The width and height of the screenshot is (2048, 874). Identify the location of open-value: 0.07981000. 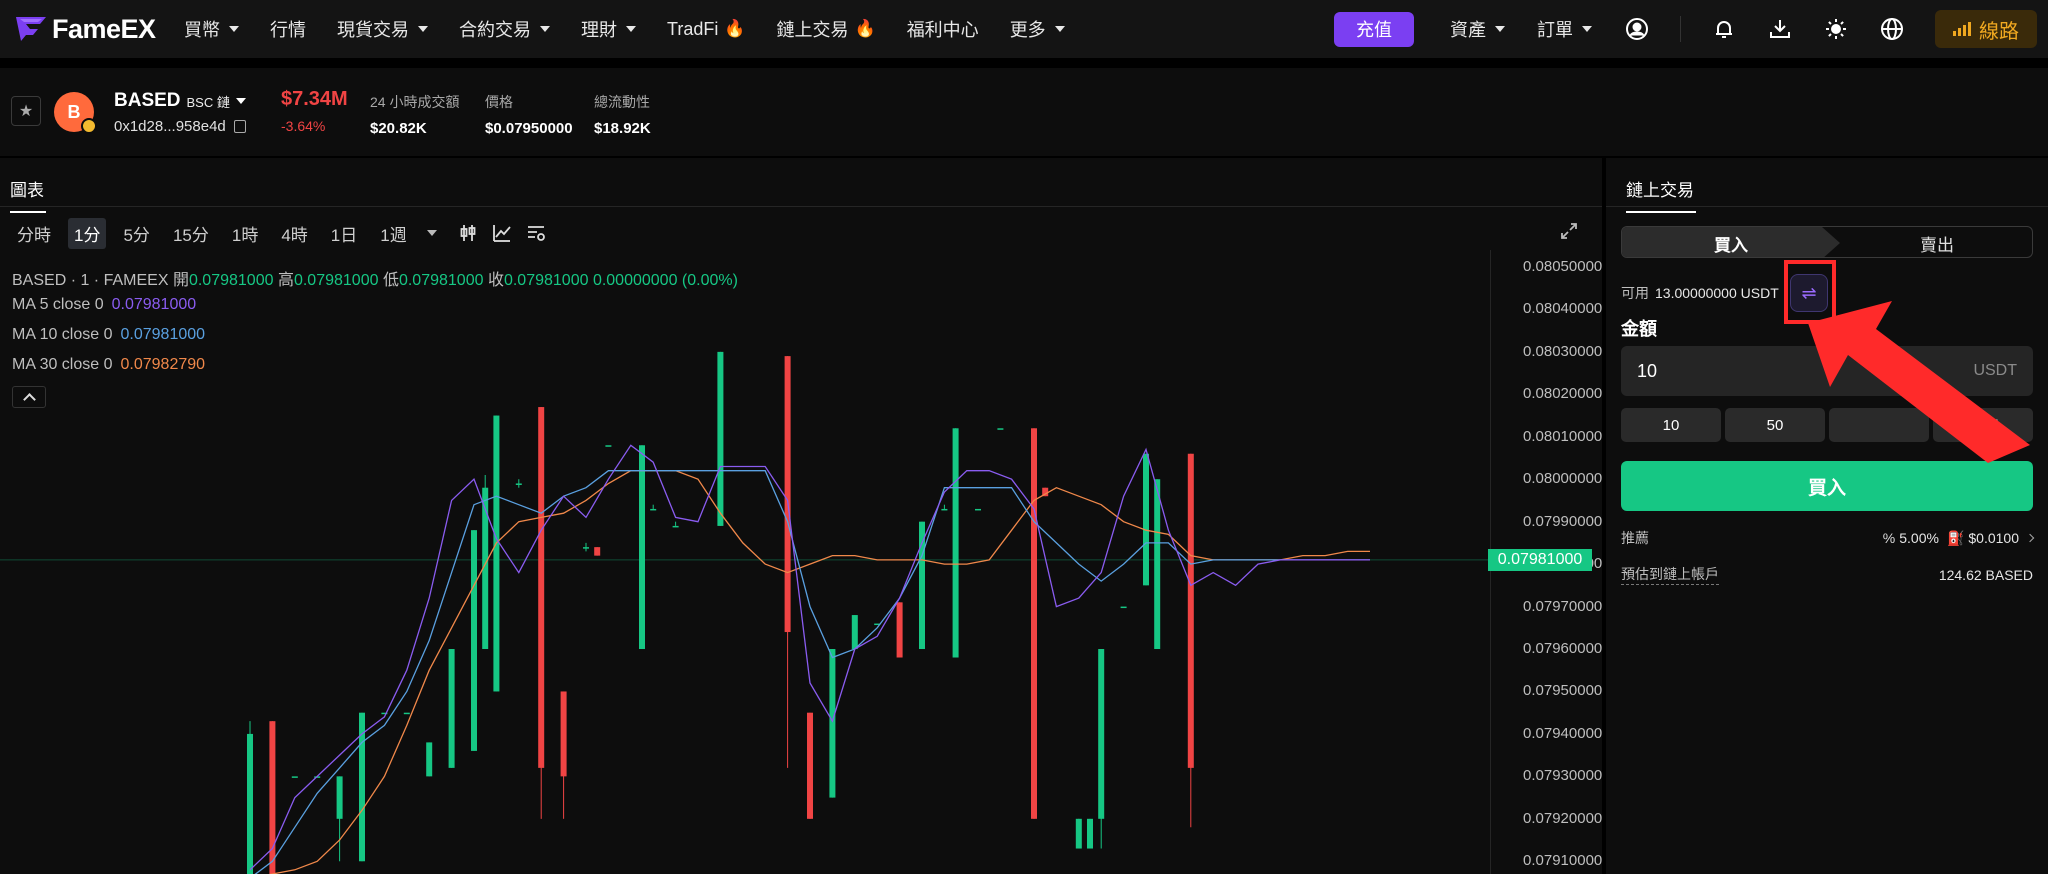
(231, 280).